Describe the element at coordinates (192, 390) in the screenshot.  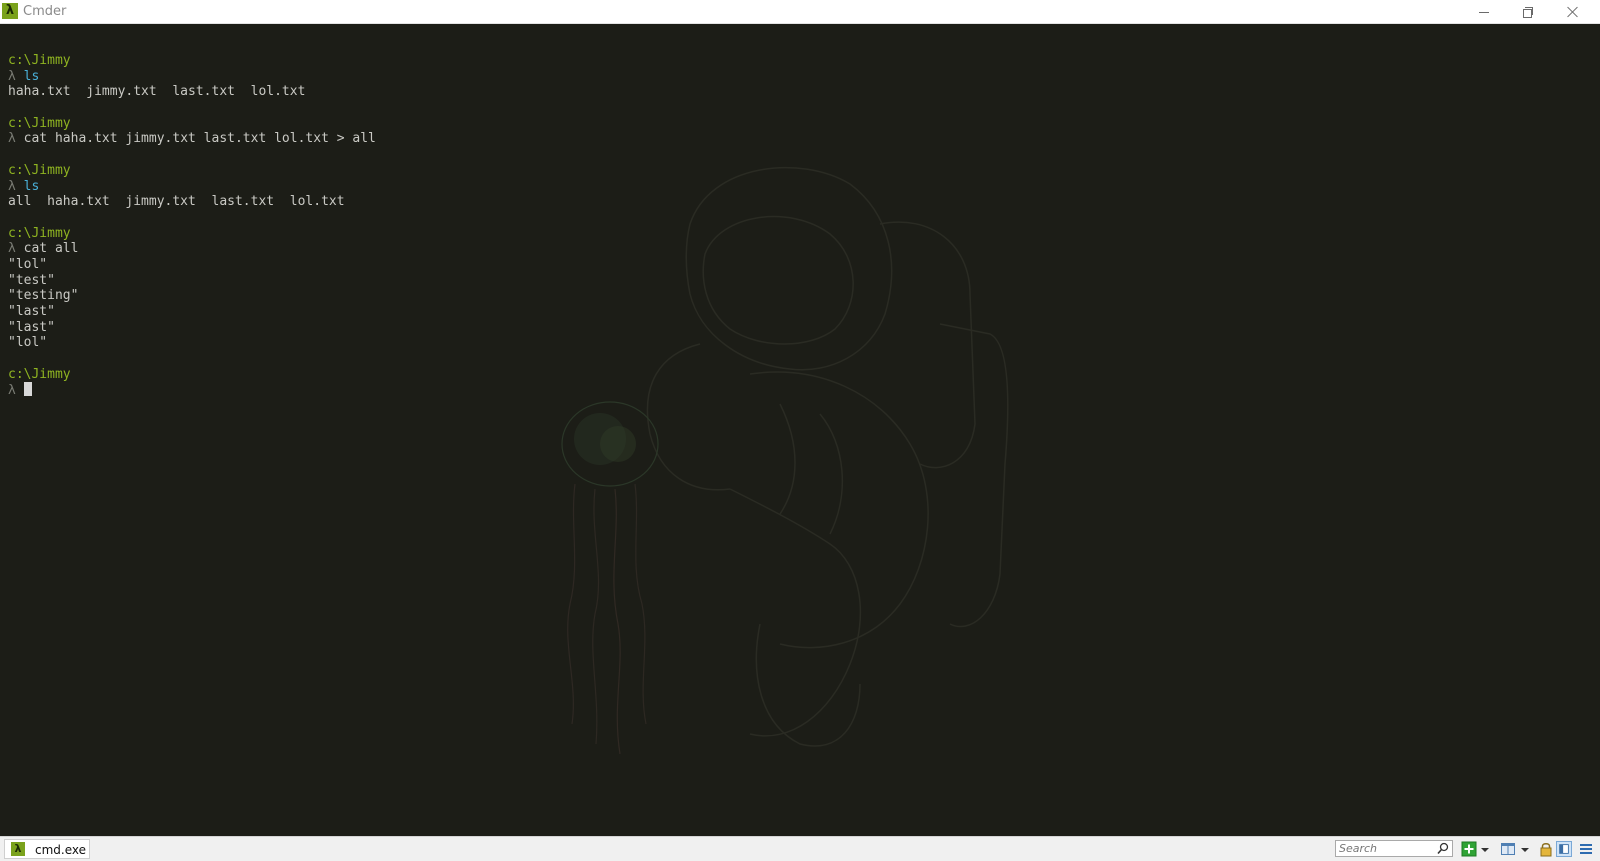
I see `active-input-line: λ` at that location.